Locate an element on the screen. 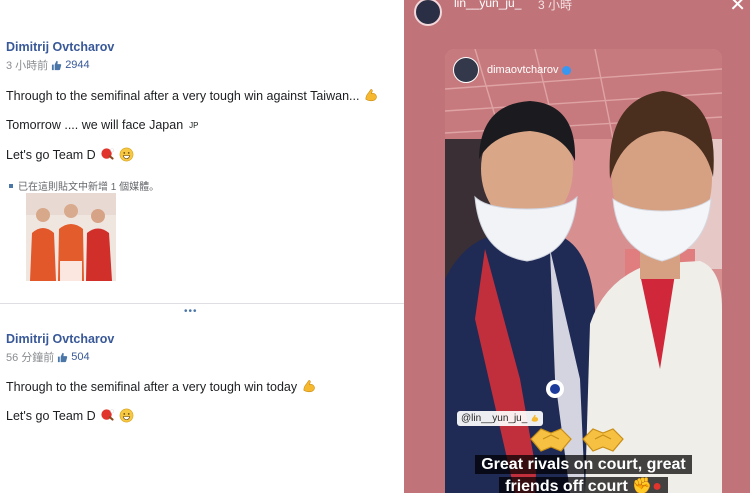  media-note-text: 已在這則貼文中新增 1 個媒體。 is located at coordinates (89, 187).